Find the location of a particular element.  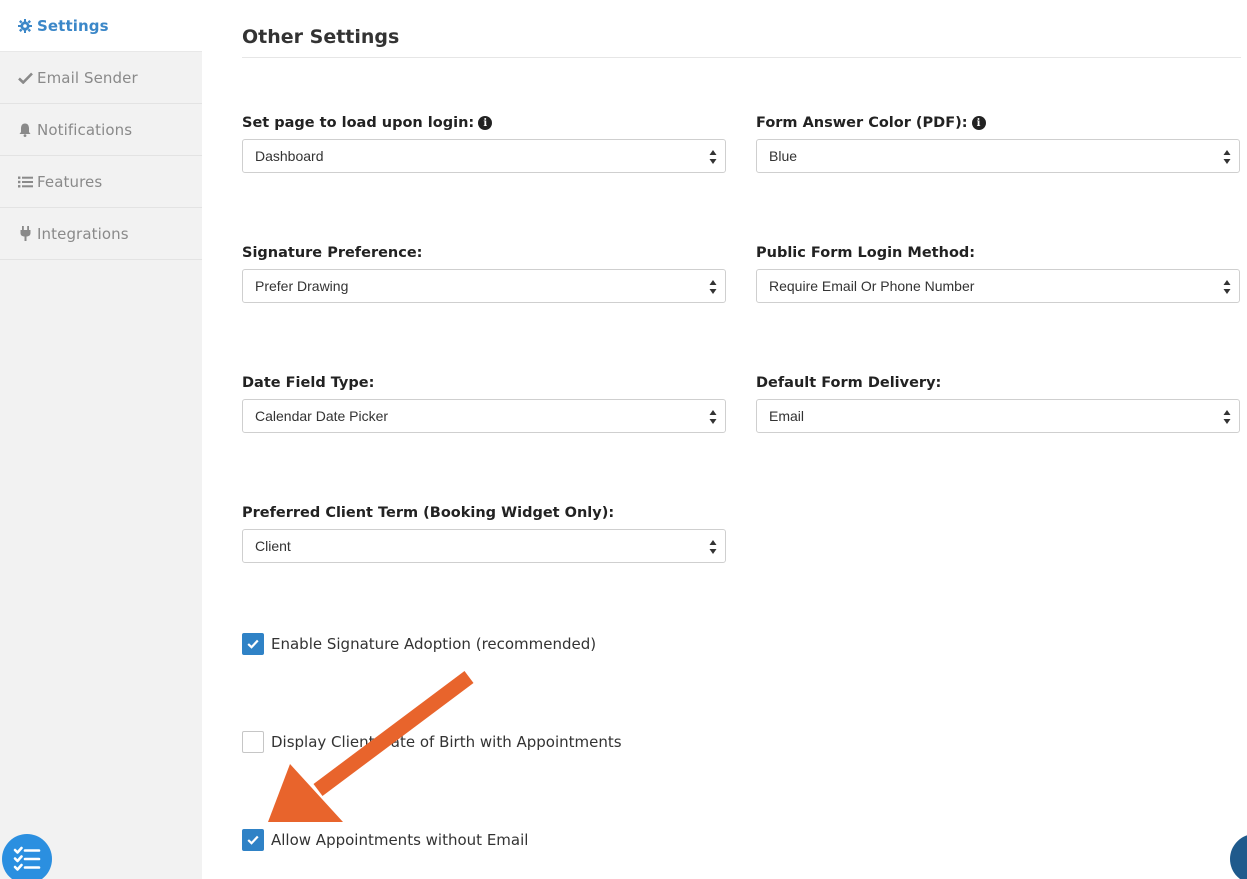

login-page-field: Set page to load upon login: i Dashboard is located at coordinates (484, 143).